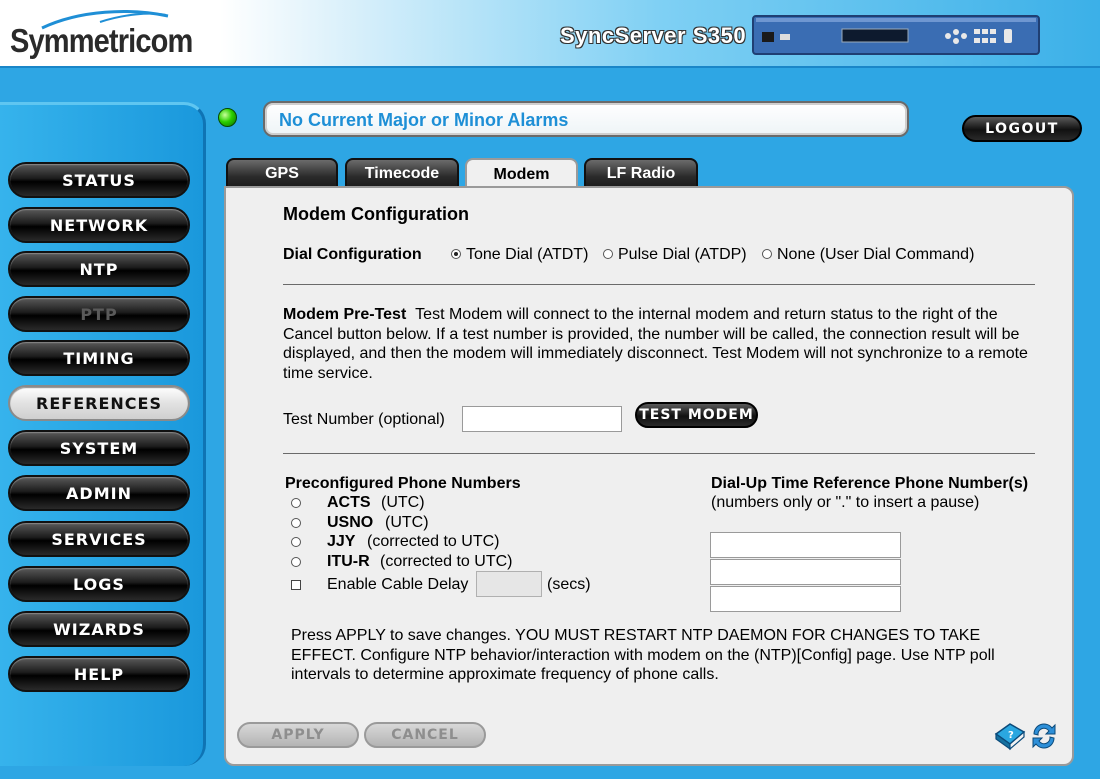 The height and width of the screenshot is (779, 1100). Describe the element at coordinates (99, 584) in the screenshot. I see `sidebar-item-logs: LOGS` at that location.